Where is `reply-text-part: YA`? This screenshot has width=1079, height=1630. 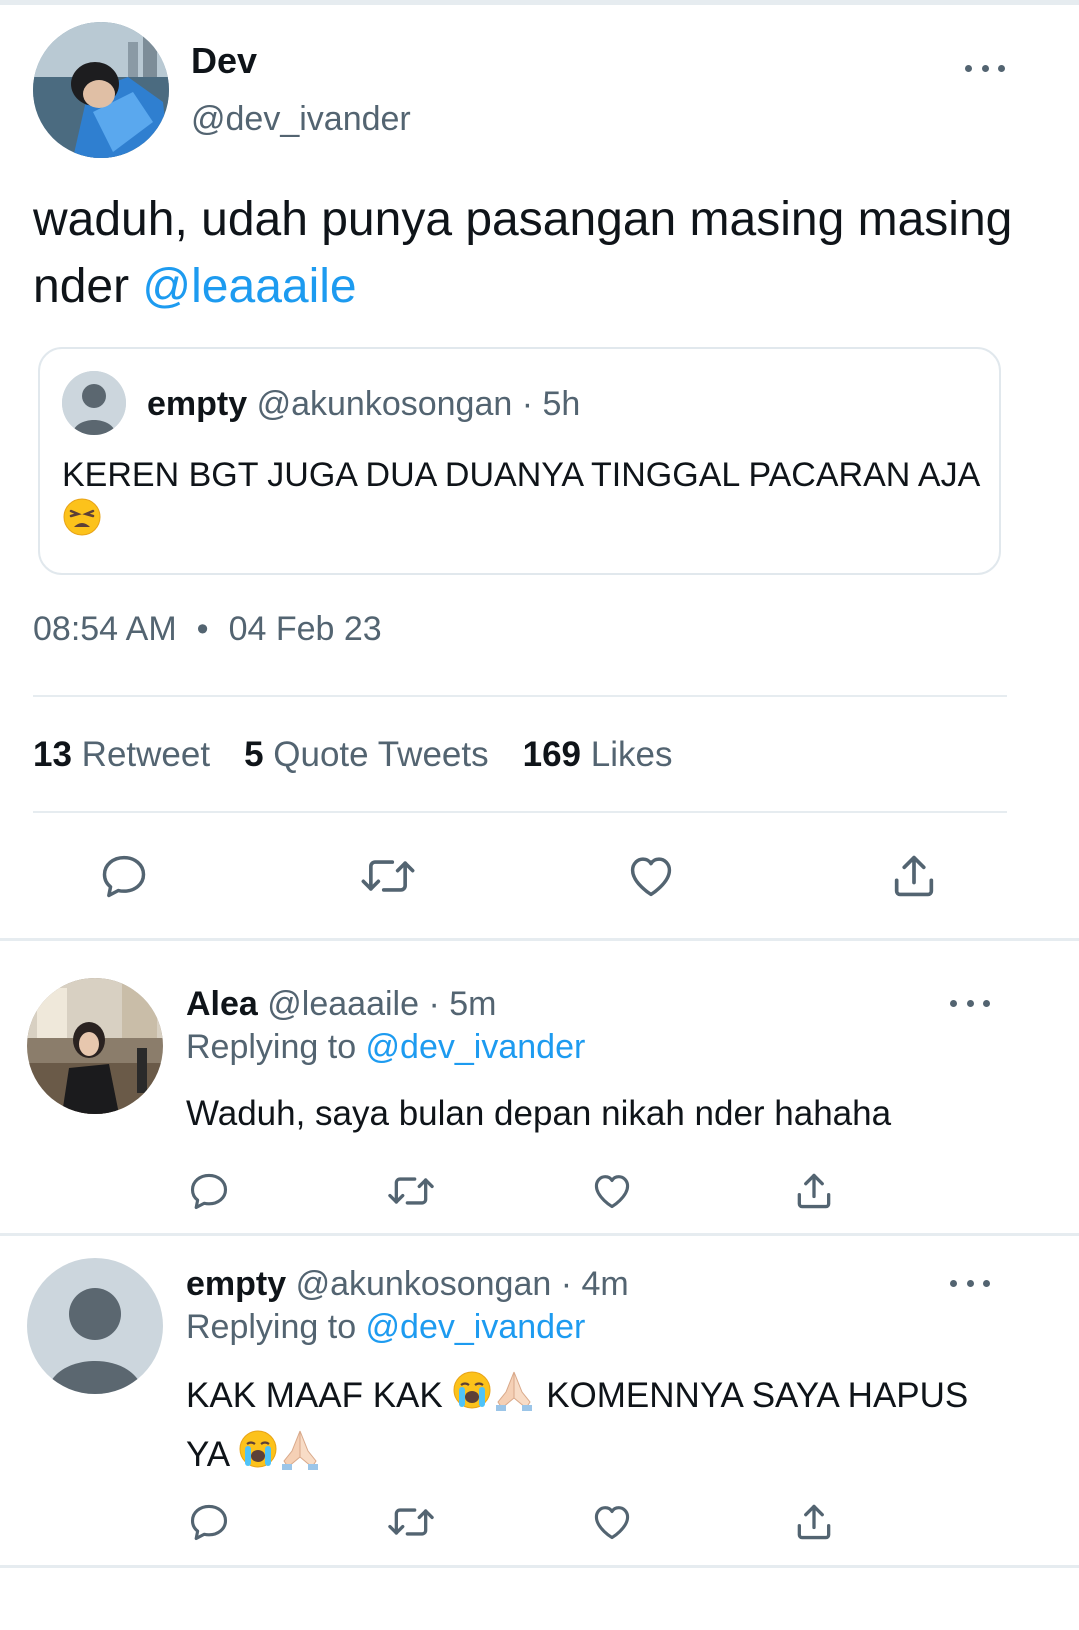
reply-text-part: YA is located at coordinates (212, 1454).